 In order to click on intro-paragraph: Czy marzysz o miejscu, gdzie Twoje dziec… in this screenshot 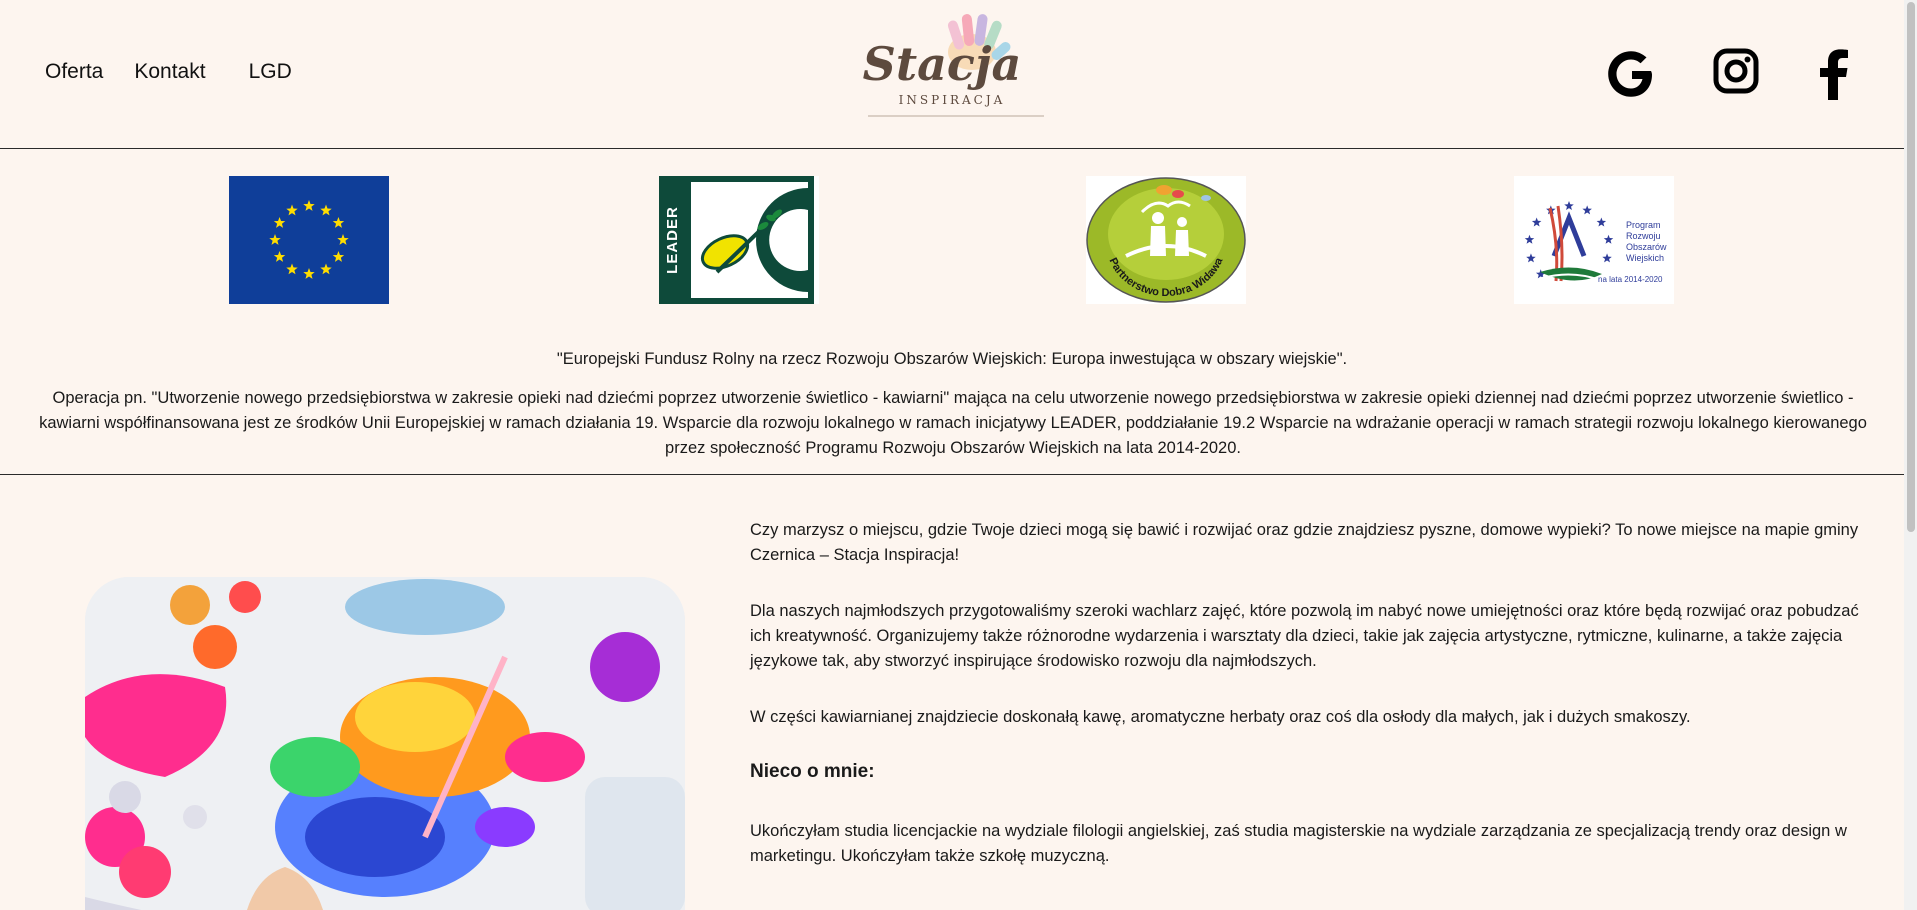, I will do `click(1304, 542)`.